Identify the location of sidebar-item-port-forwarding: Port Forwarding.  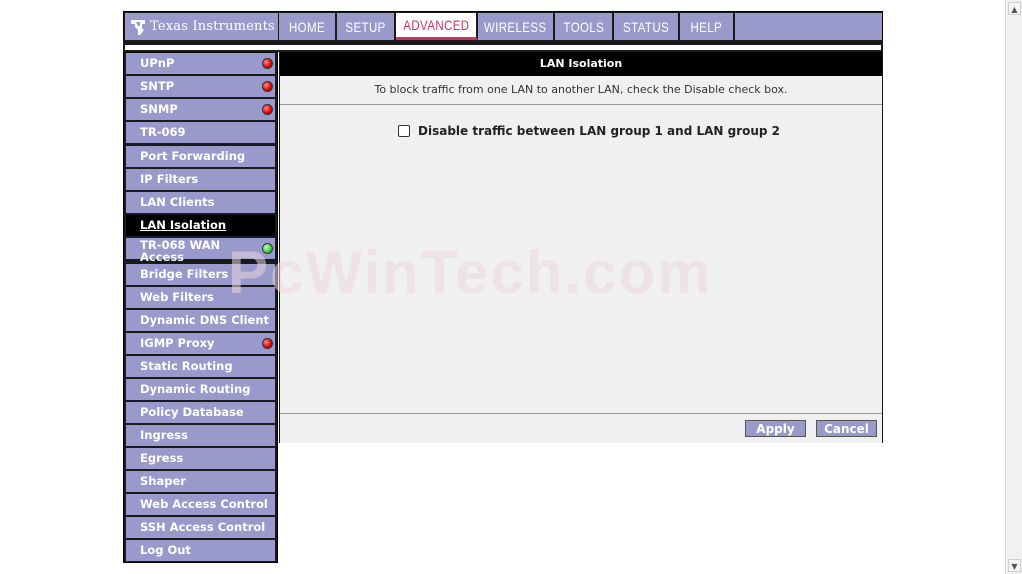
(200, 156).